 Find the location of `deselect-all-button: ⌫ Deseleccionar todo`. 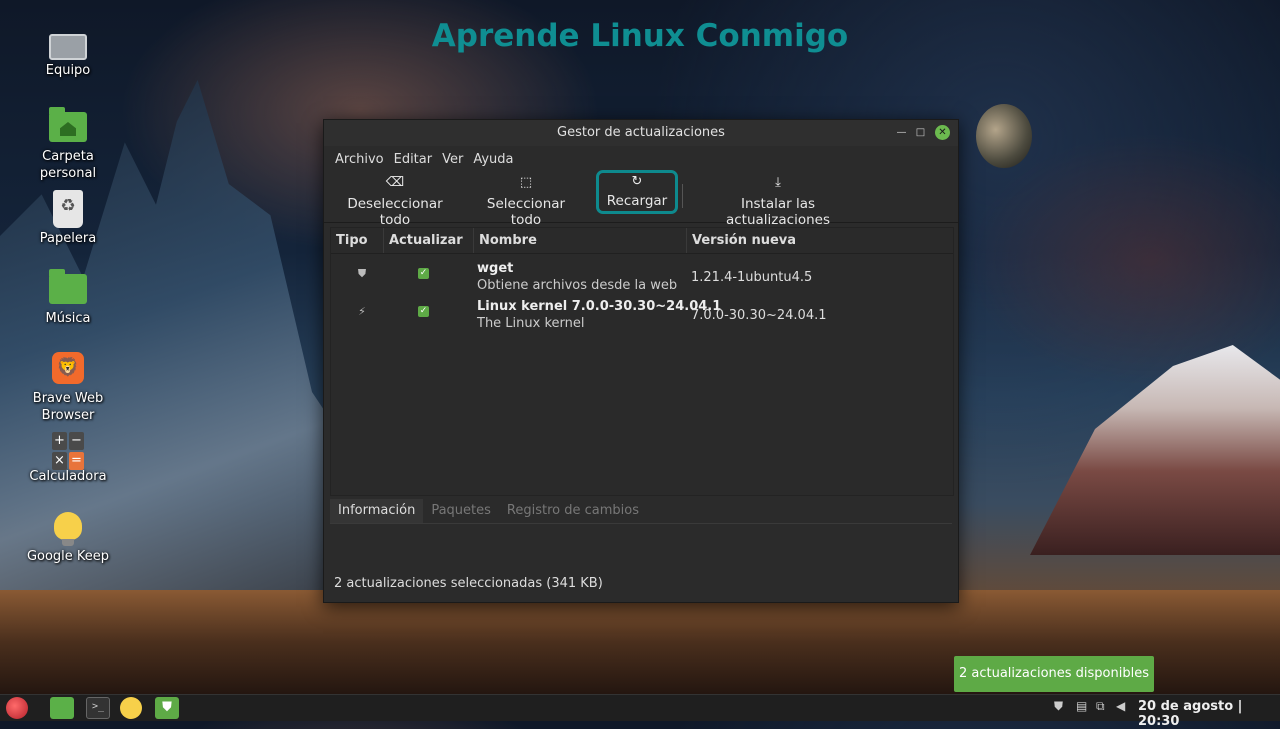

deselect-all-button: ⌫ Deseleccionar todo is located at coordinates (395, 200).